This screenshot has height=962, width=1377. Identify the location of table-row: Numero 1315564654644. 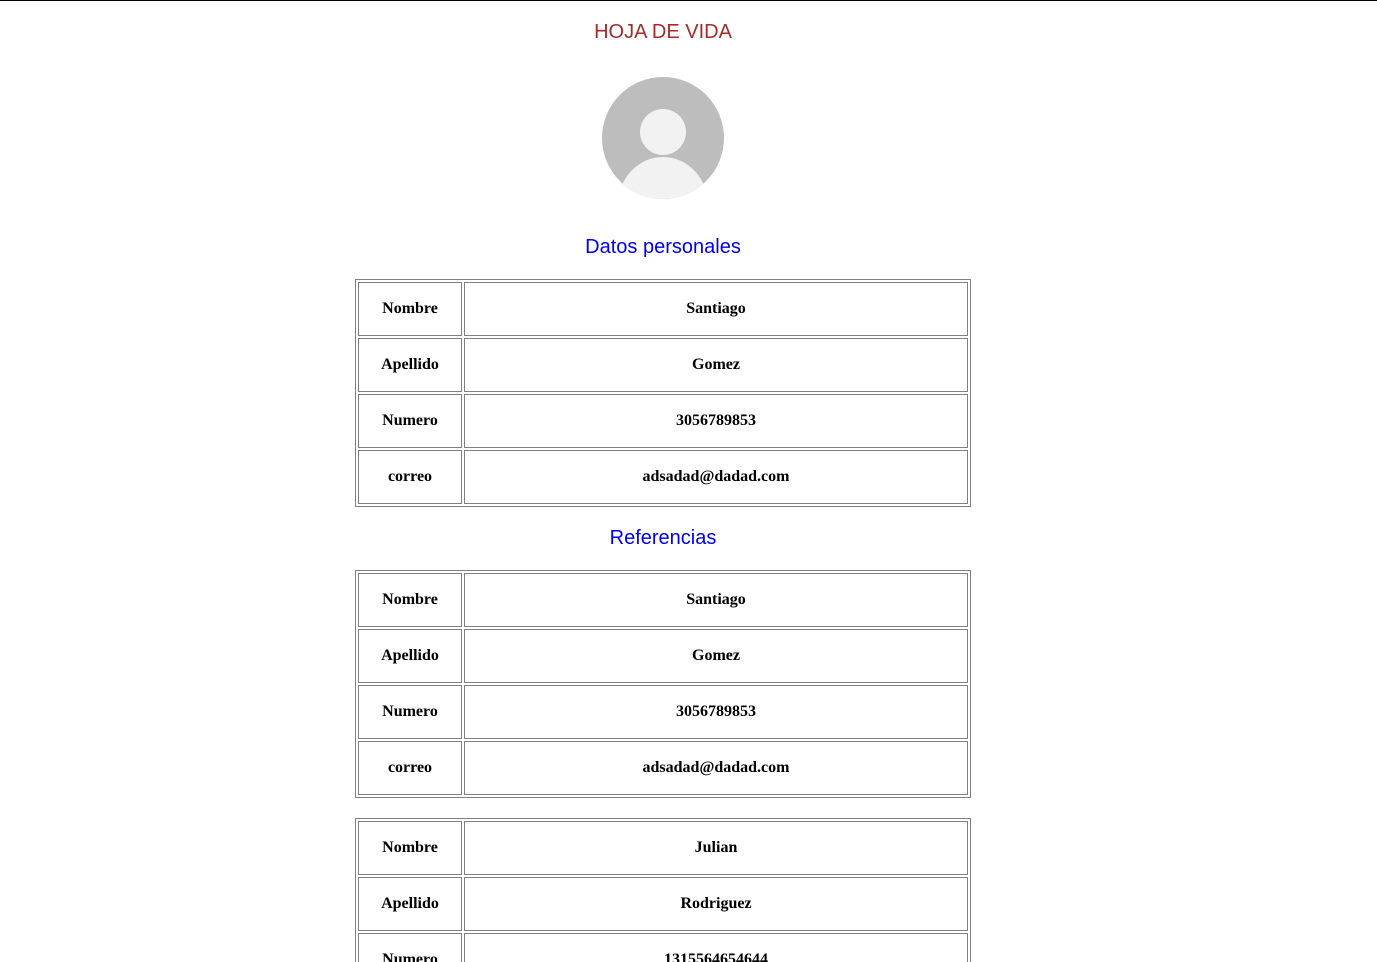
(663, 947).